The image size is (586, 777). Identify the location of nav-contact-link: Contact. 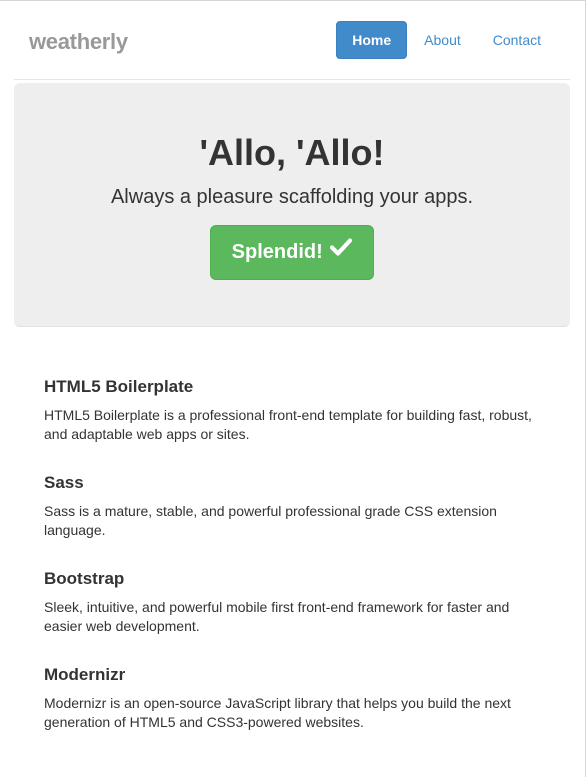
(517, 40).